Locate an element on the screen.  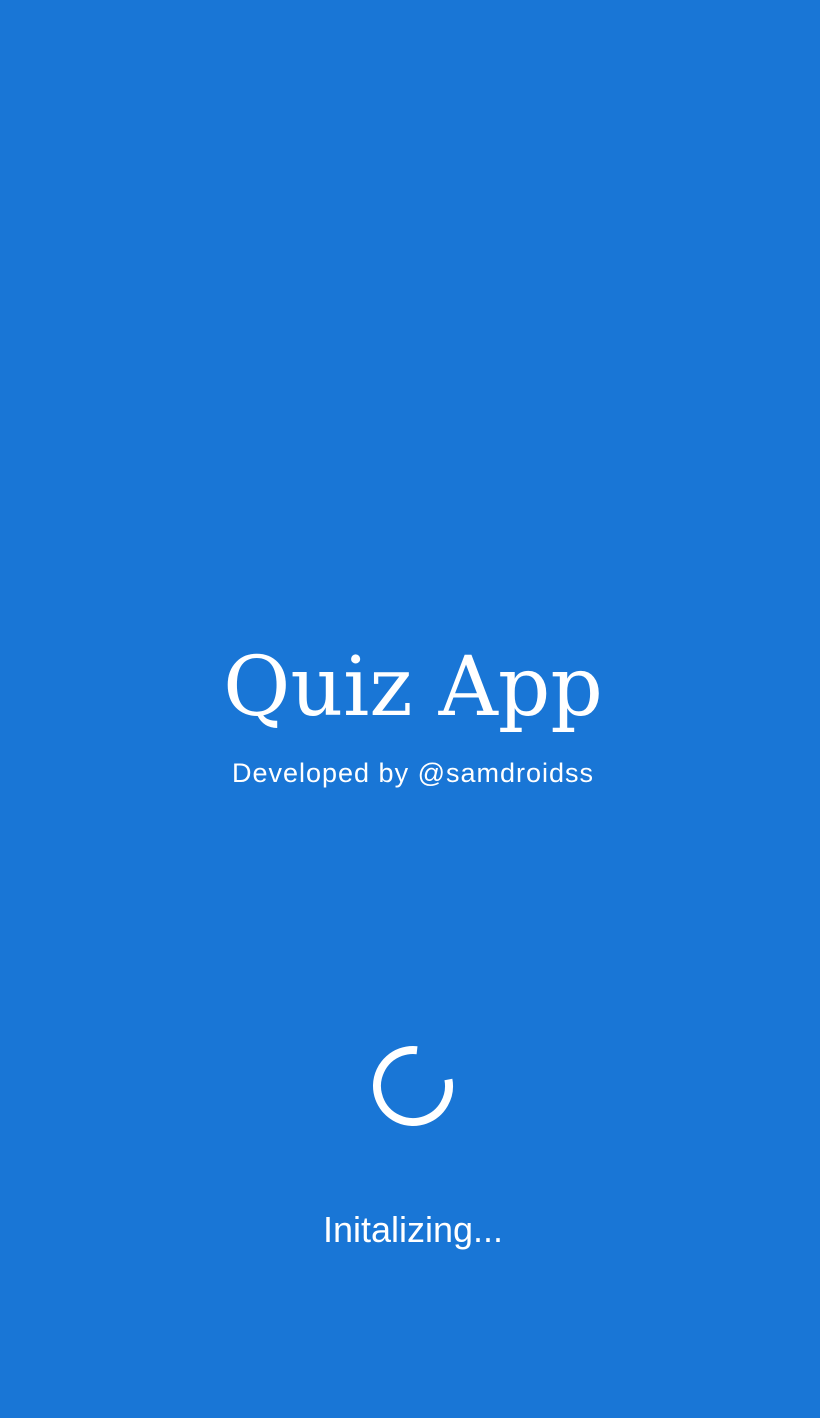
progress-spinner-icon is located at coordinates (413, 1086).